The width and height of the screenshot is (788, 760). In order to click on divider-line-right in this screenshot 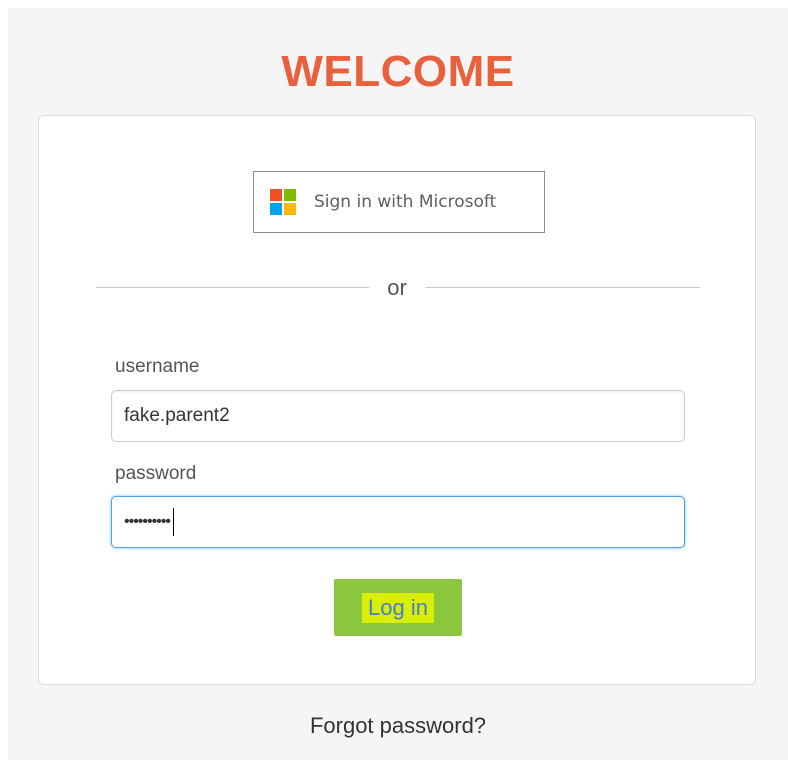, I will do `click(562, 287)`.